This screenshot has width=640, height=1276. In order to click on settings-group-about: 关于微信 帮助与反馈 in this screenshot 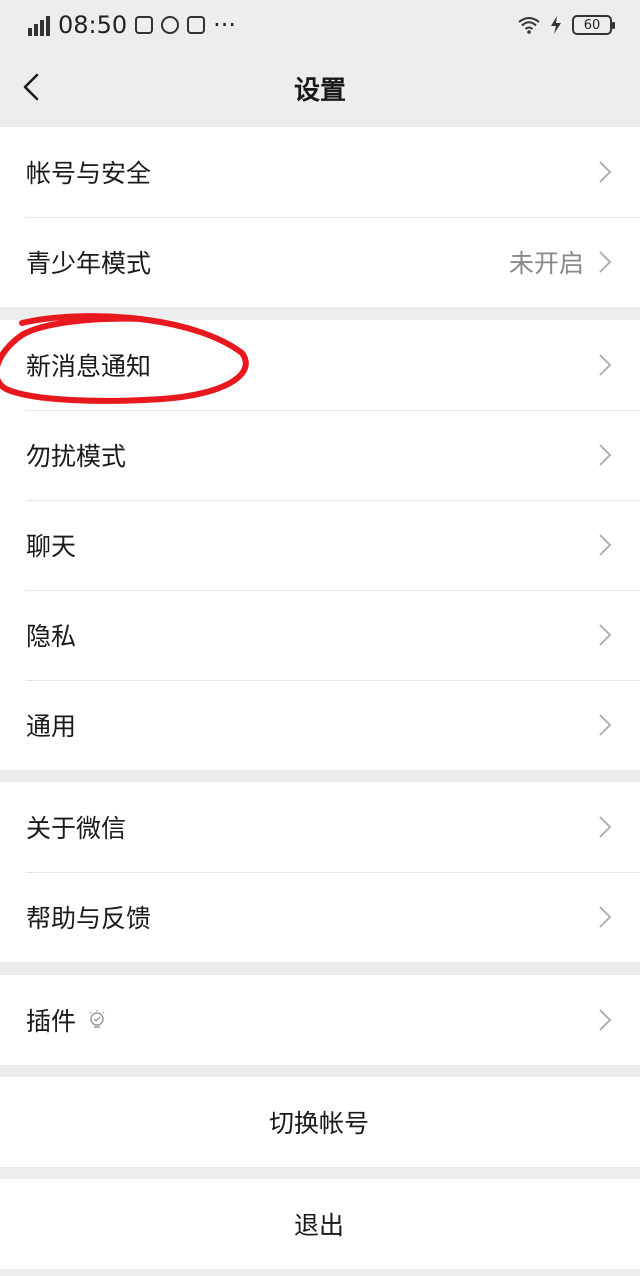, I will do `click(320, 872)`.